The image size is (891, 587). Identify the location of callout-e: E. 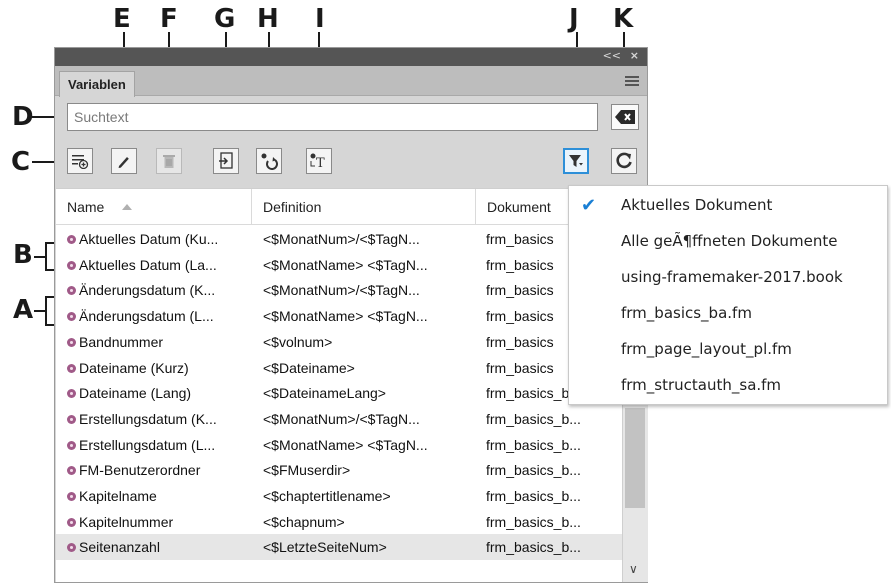
(122, 19).